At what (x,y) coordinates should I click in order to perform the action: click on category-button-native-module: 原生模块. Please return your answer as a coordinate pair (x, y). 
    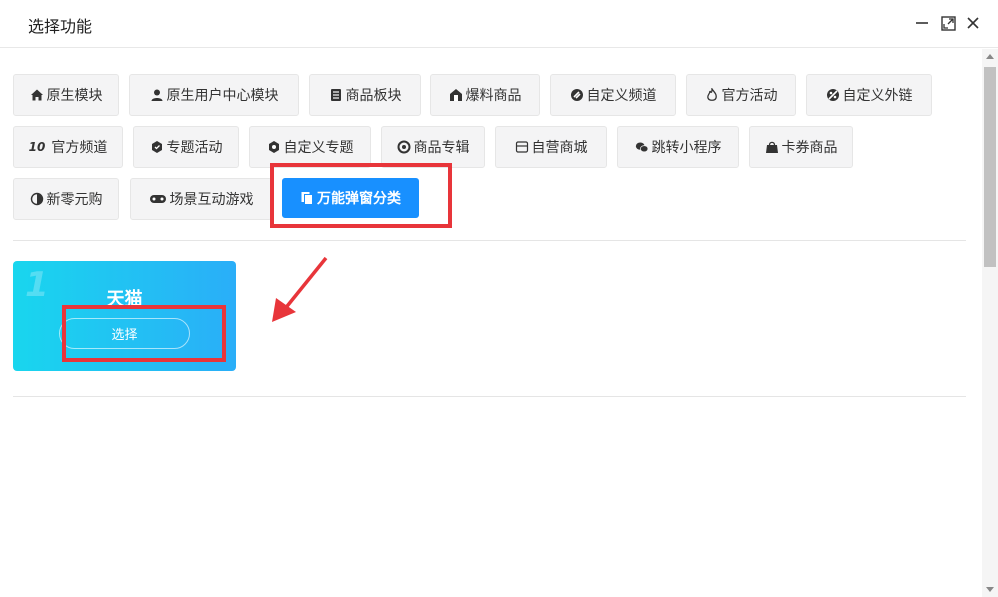
    Looking at the image, I should click on (66, 95).